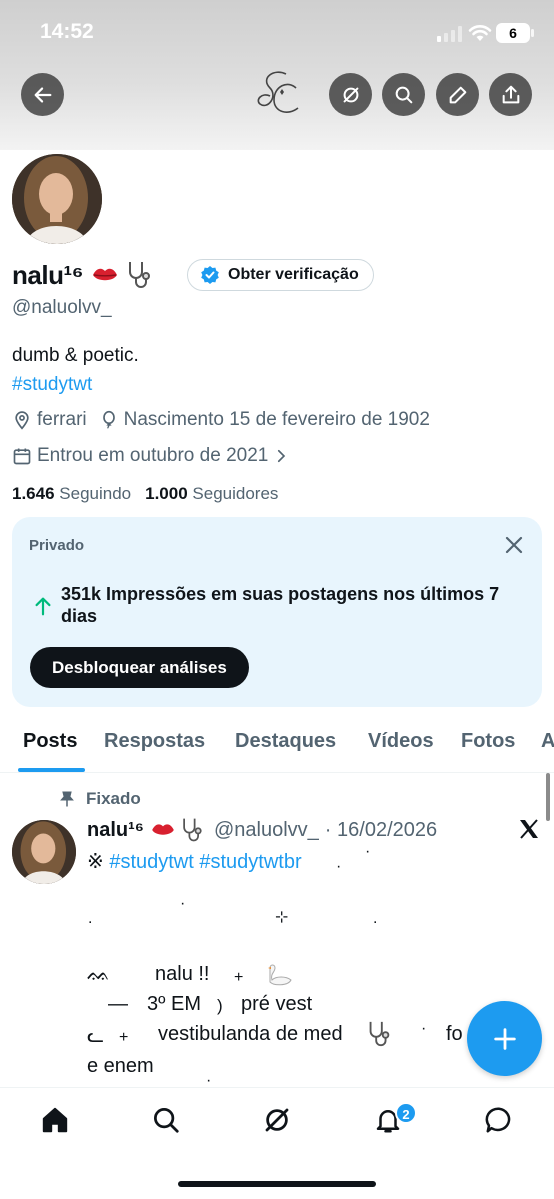  I want to click on post-author-name: nalu¹⁶, so click(115, 830).